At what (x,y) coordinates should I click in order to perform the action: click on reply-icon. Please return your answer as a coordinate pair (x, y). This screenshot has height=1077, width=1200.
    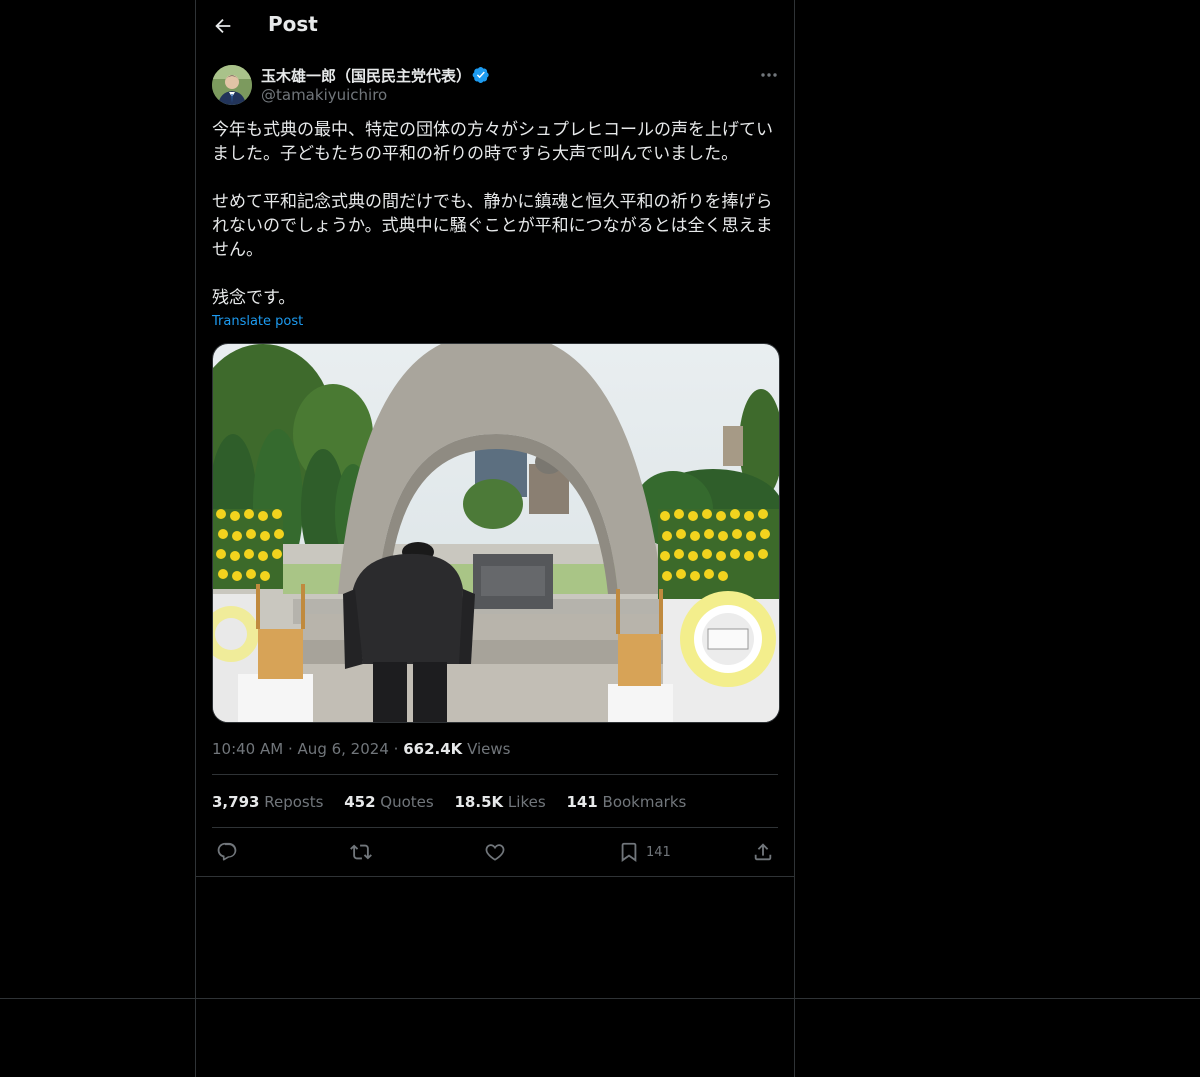
    Looking at the image, I should click on (227, 851).